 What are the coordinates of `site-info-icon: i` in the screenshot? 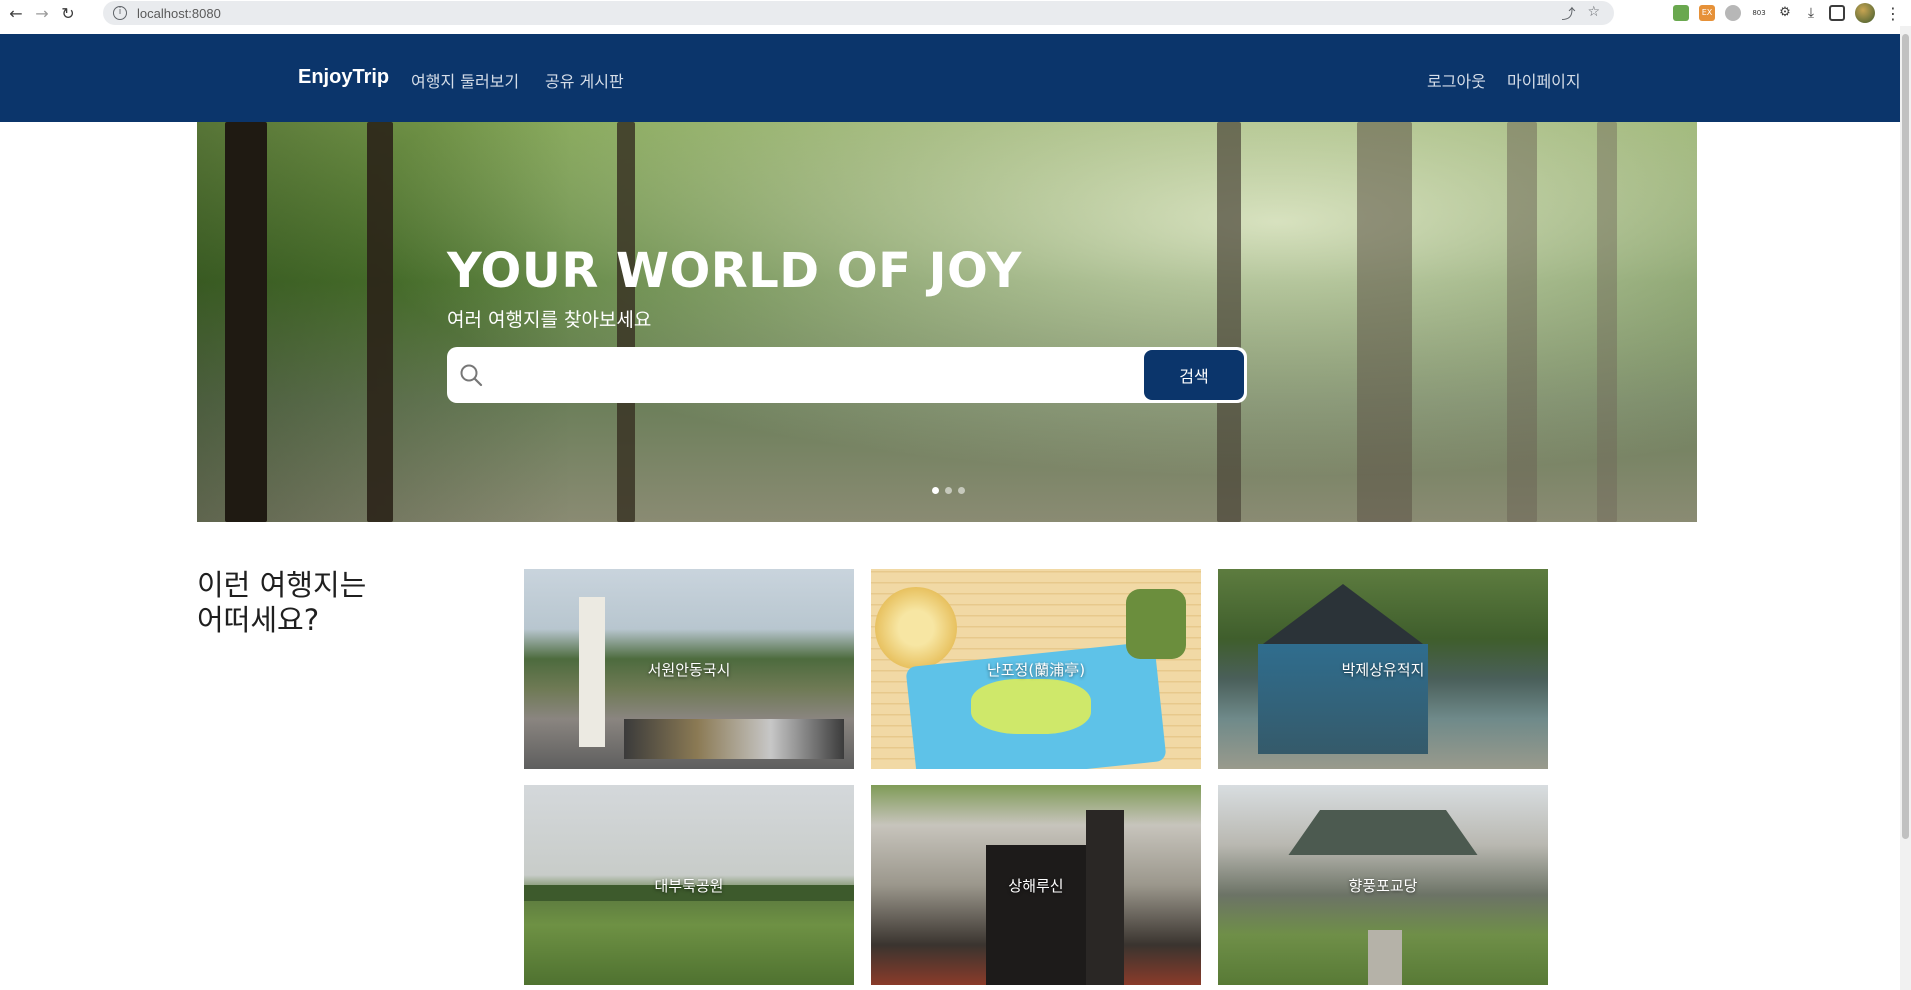 It's located at (120, 13).